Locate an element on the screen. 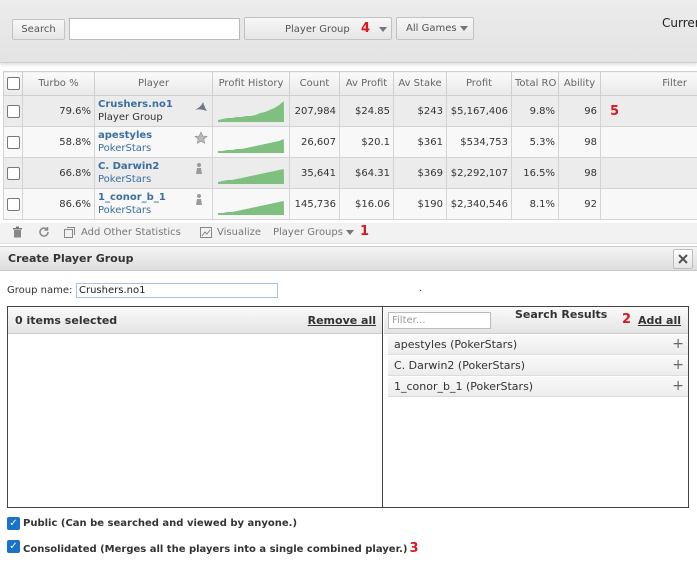 The height and width of the screenshot is (564, 697). current-label: Curren is located at coordinates (679, 23).